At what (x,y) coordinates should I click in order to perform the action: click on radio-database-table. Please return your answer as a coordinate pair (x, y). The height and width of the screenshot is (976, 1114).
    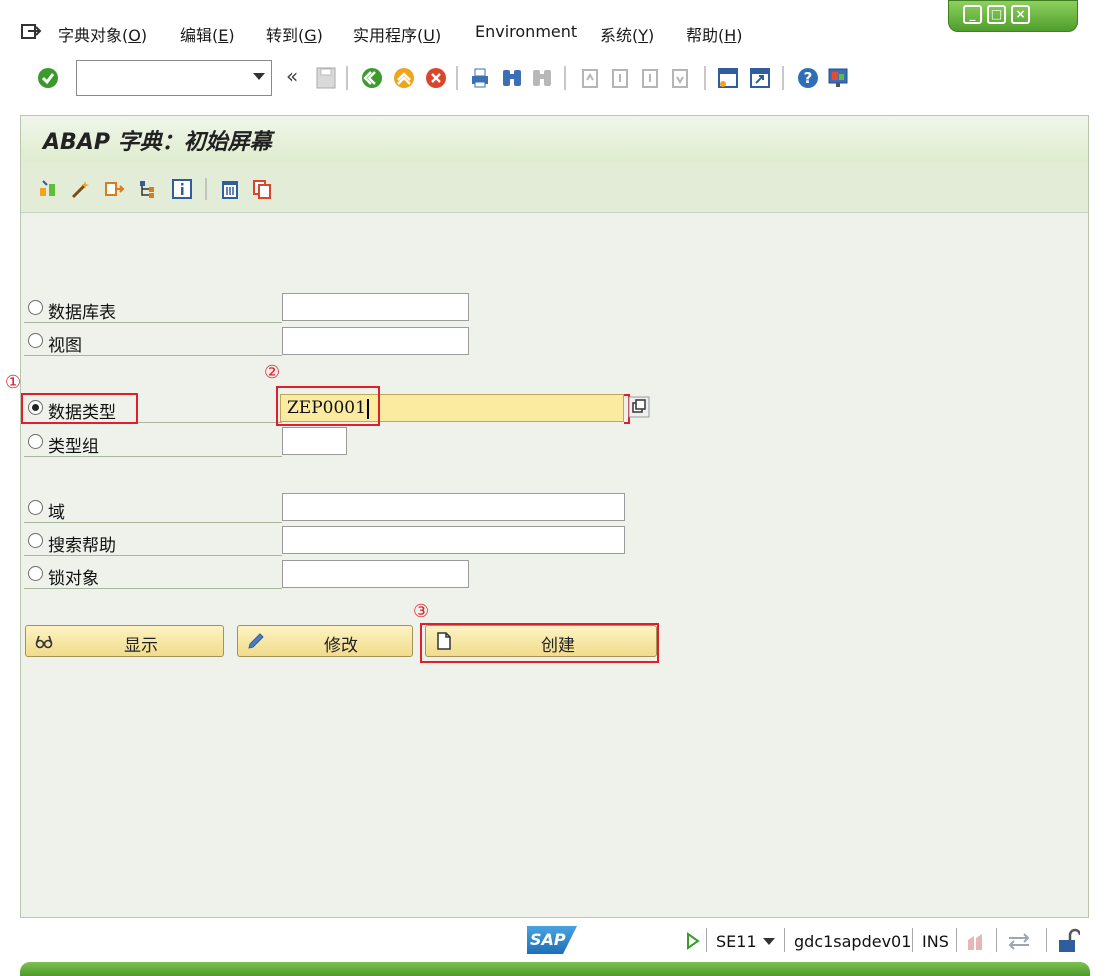
    Looking at the image, I should click on (35, 307).